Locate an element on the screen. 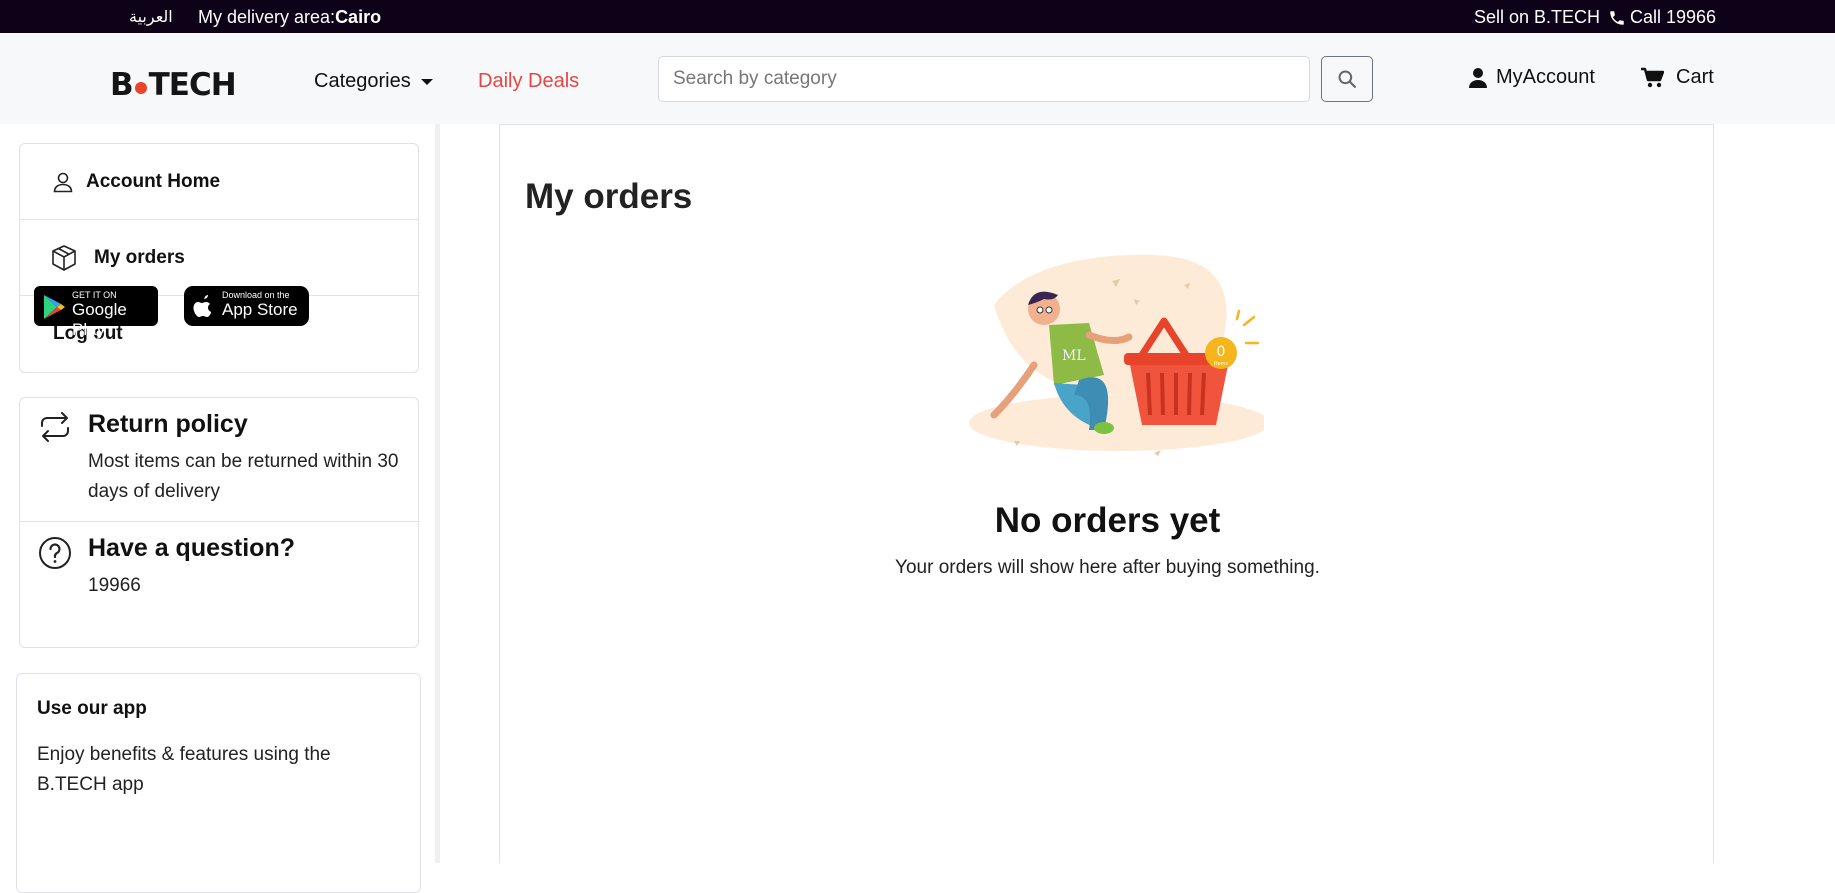  sidebar-item-account-home: Account Home is located at coordinates (219, 182).